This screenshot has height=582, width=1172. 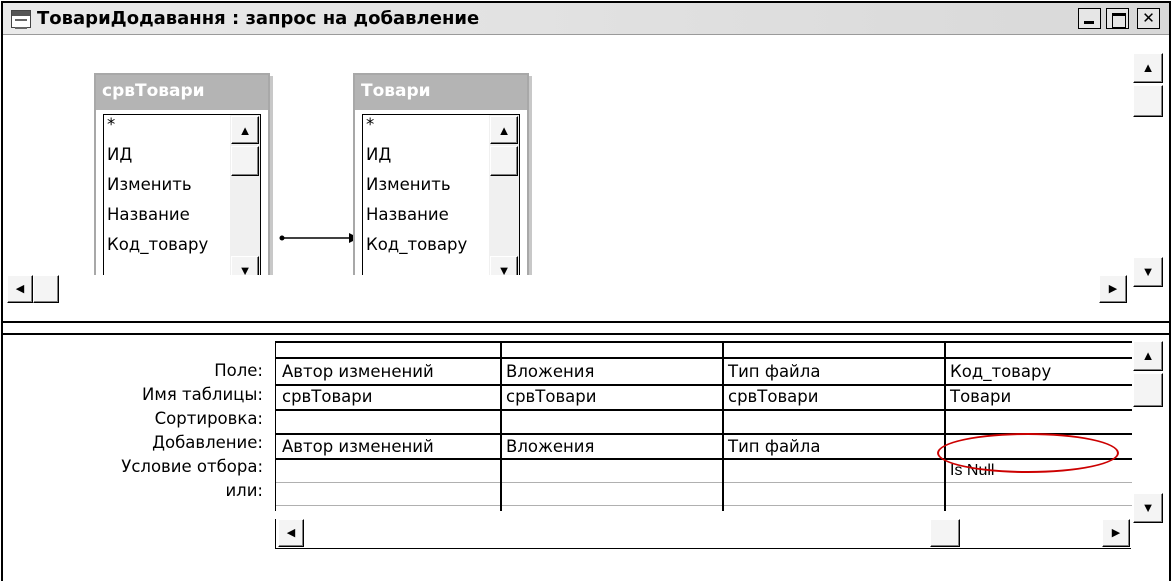 I want to click on join-line, so click(x=320, y=238).